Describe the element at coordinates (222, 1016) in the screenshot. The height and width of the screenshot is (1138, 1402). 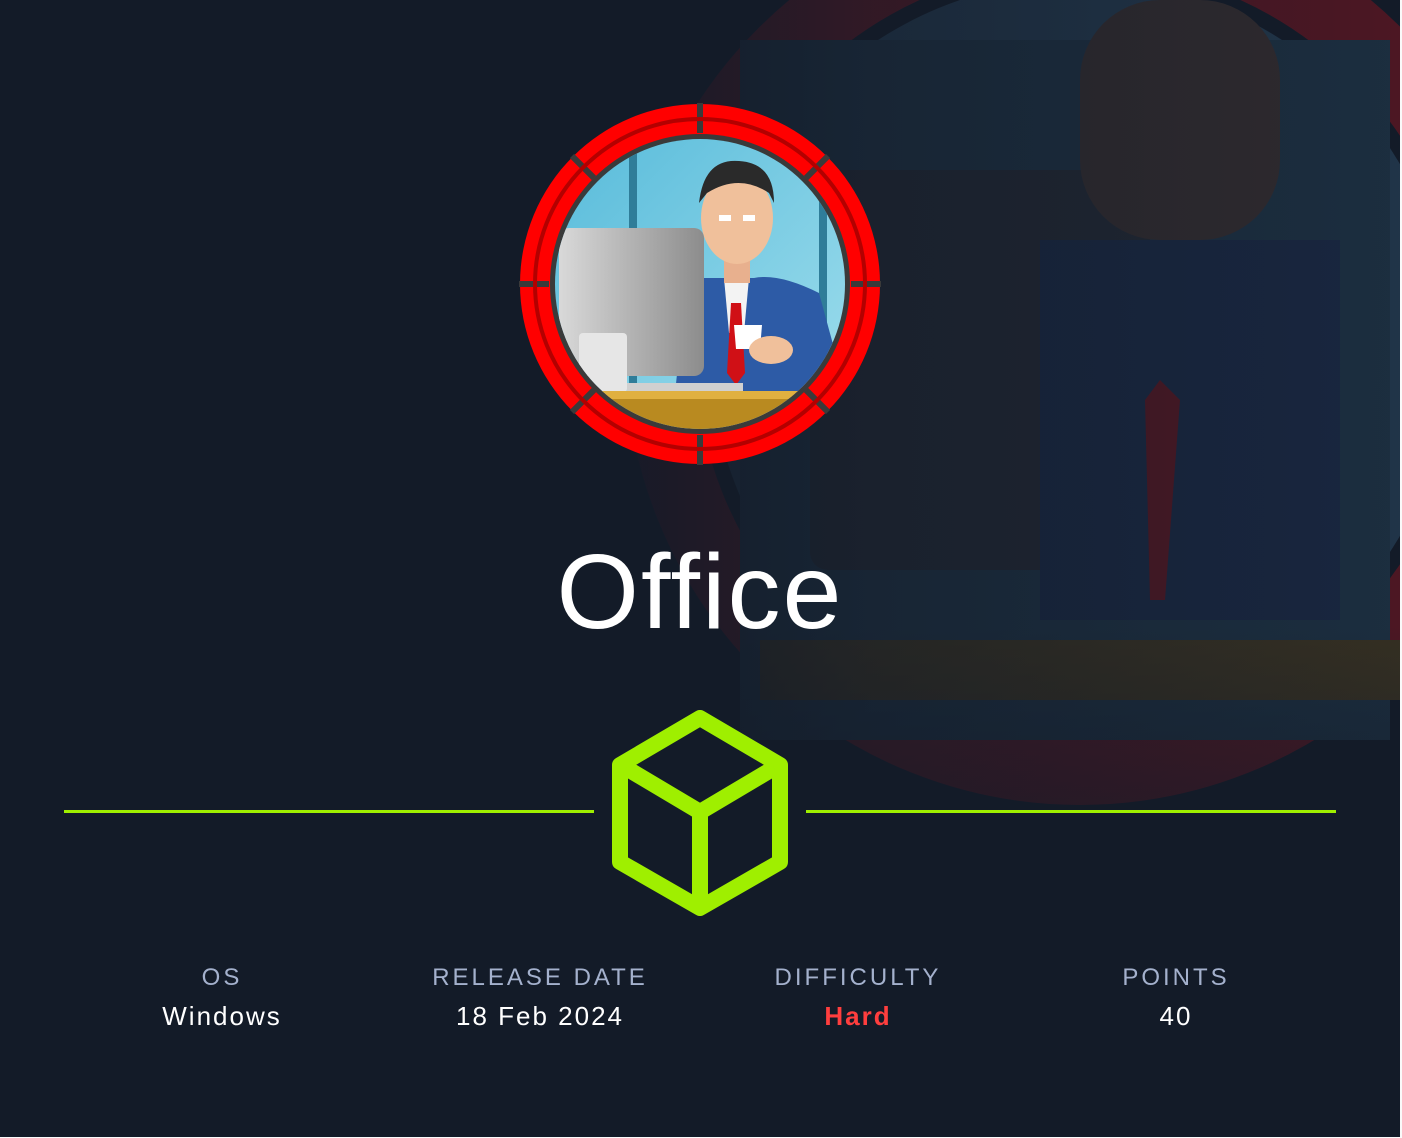
I see `stat-os-value: Windows` at that location.